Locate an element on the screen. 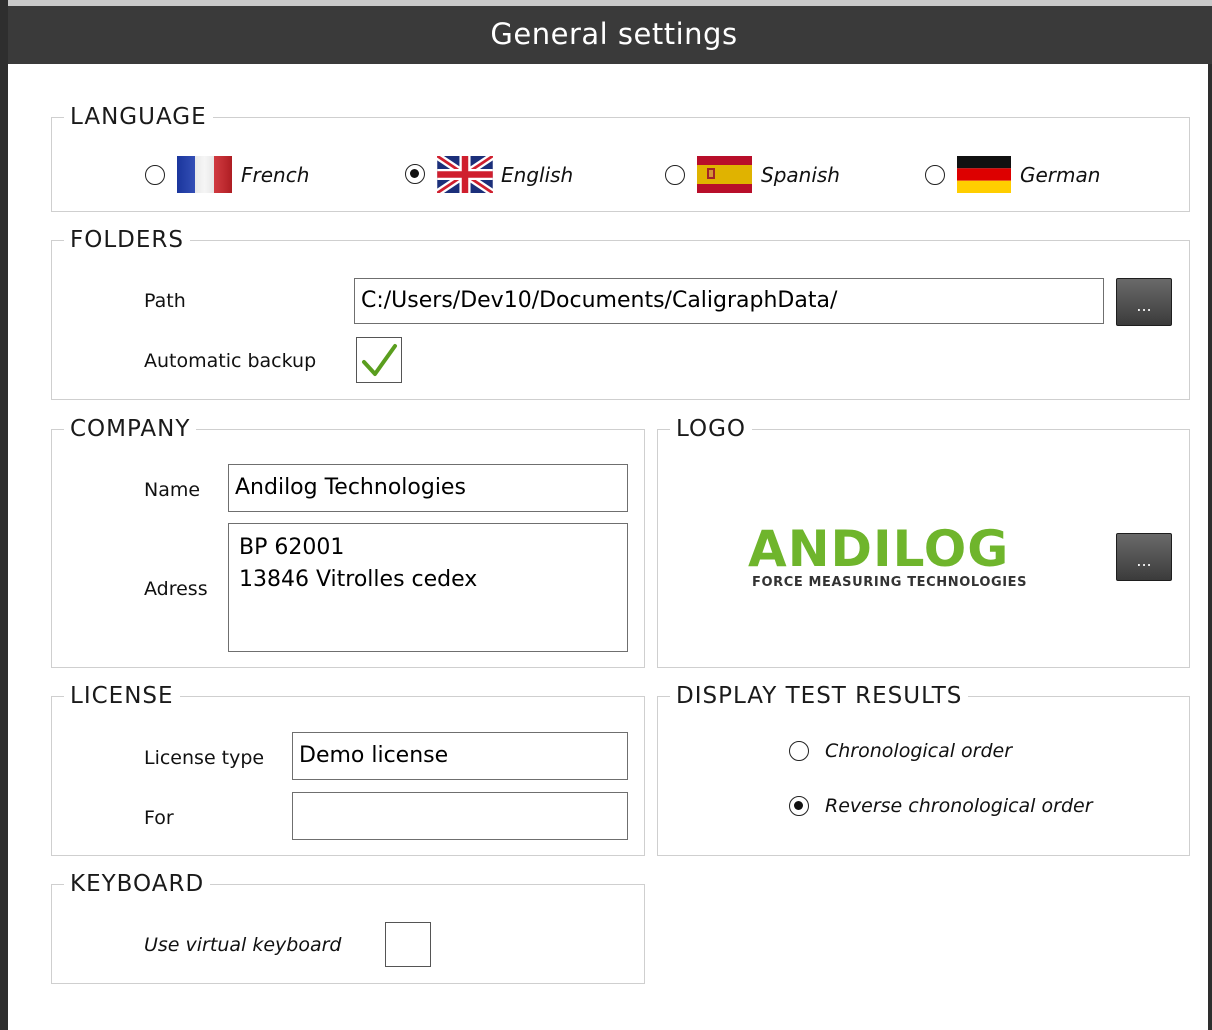 The height and width of the screenshot is (1030, 1212). checkmark-icon is located at coordinates (379, 360).